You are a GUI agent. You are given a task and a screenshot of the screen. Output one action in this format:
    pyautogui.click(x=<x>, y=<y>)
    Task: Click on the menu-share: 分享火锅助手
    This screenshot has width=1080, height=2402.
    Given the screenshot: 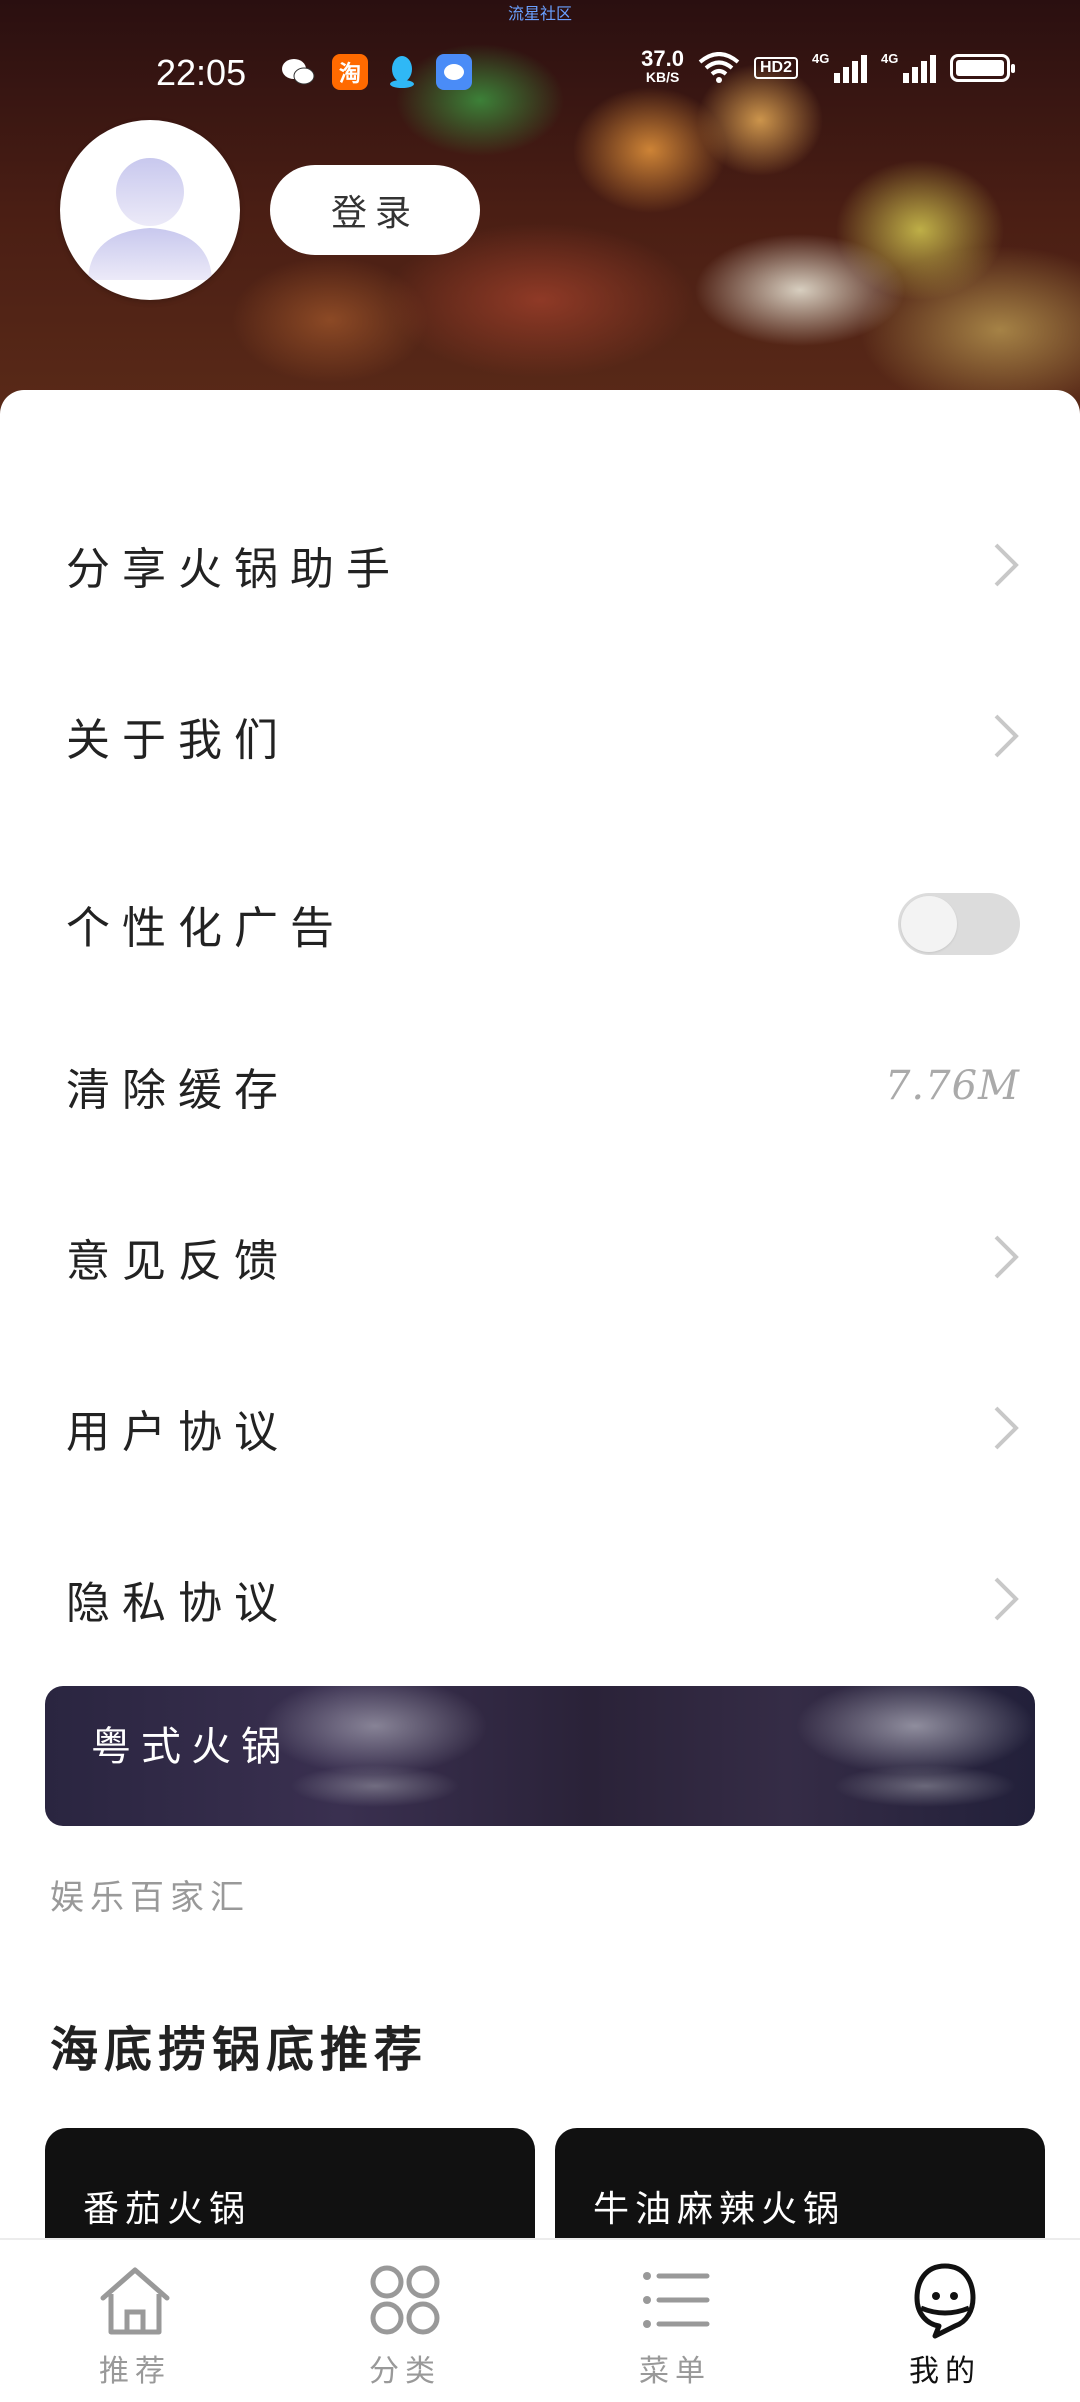 What is the action you would take?
    pyautogui.click(x=540, y=565)
    